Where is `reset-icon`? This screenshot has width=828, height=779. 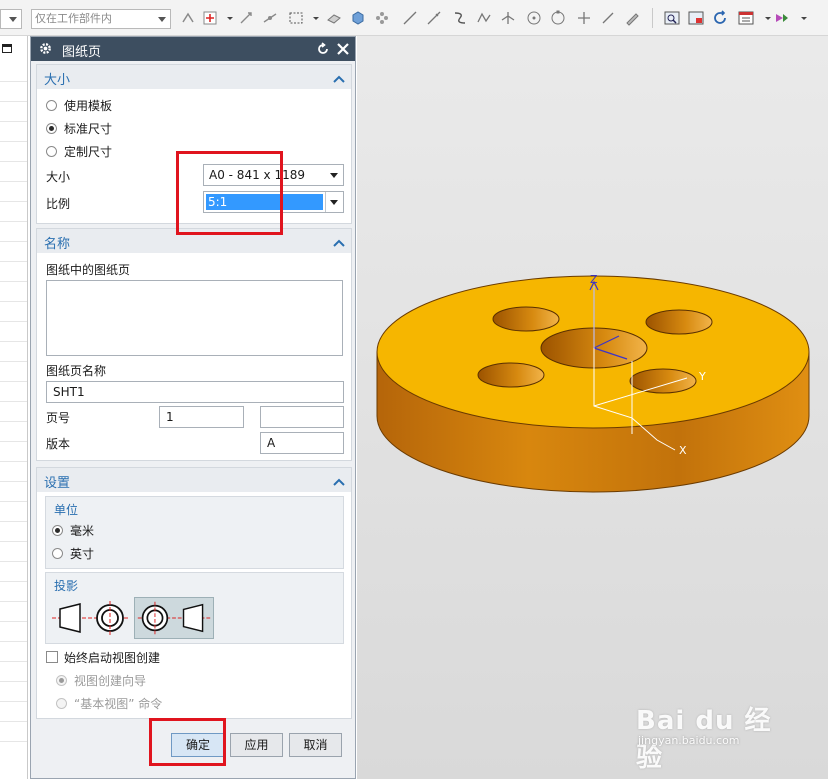 reset-icon is located at coordinates (323, 49).